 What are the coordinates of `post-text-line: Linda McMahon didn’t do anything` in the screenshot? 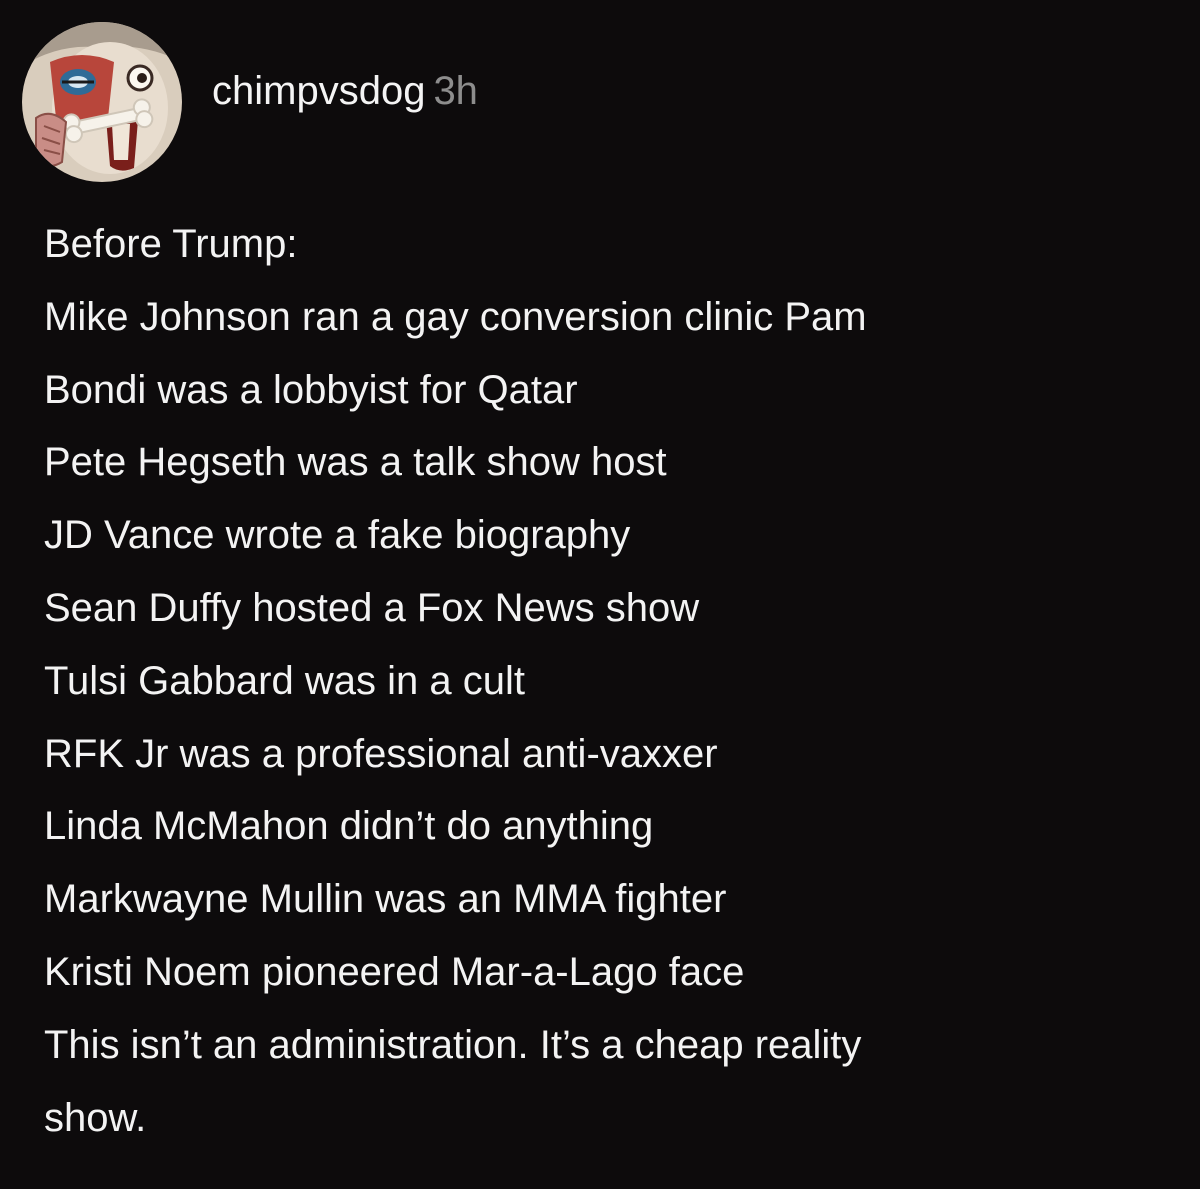 It's located at (349, 826).